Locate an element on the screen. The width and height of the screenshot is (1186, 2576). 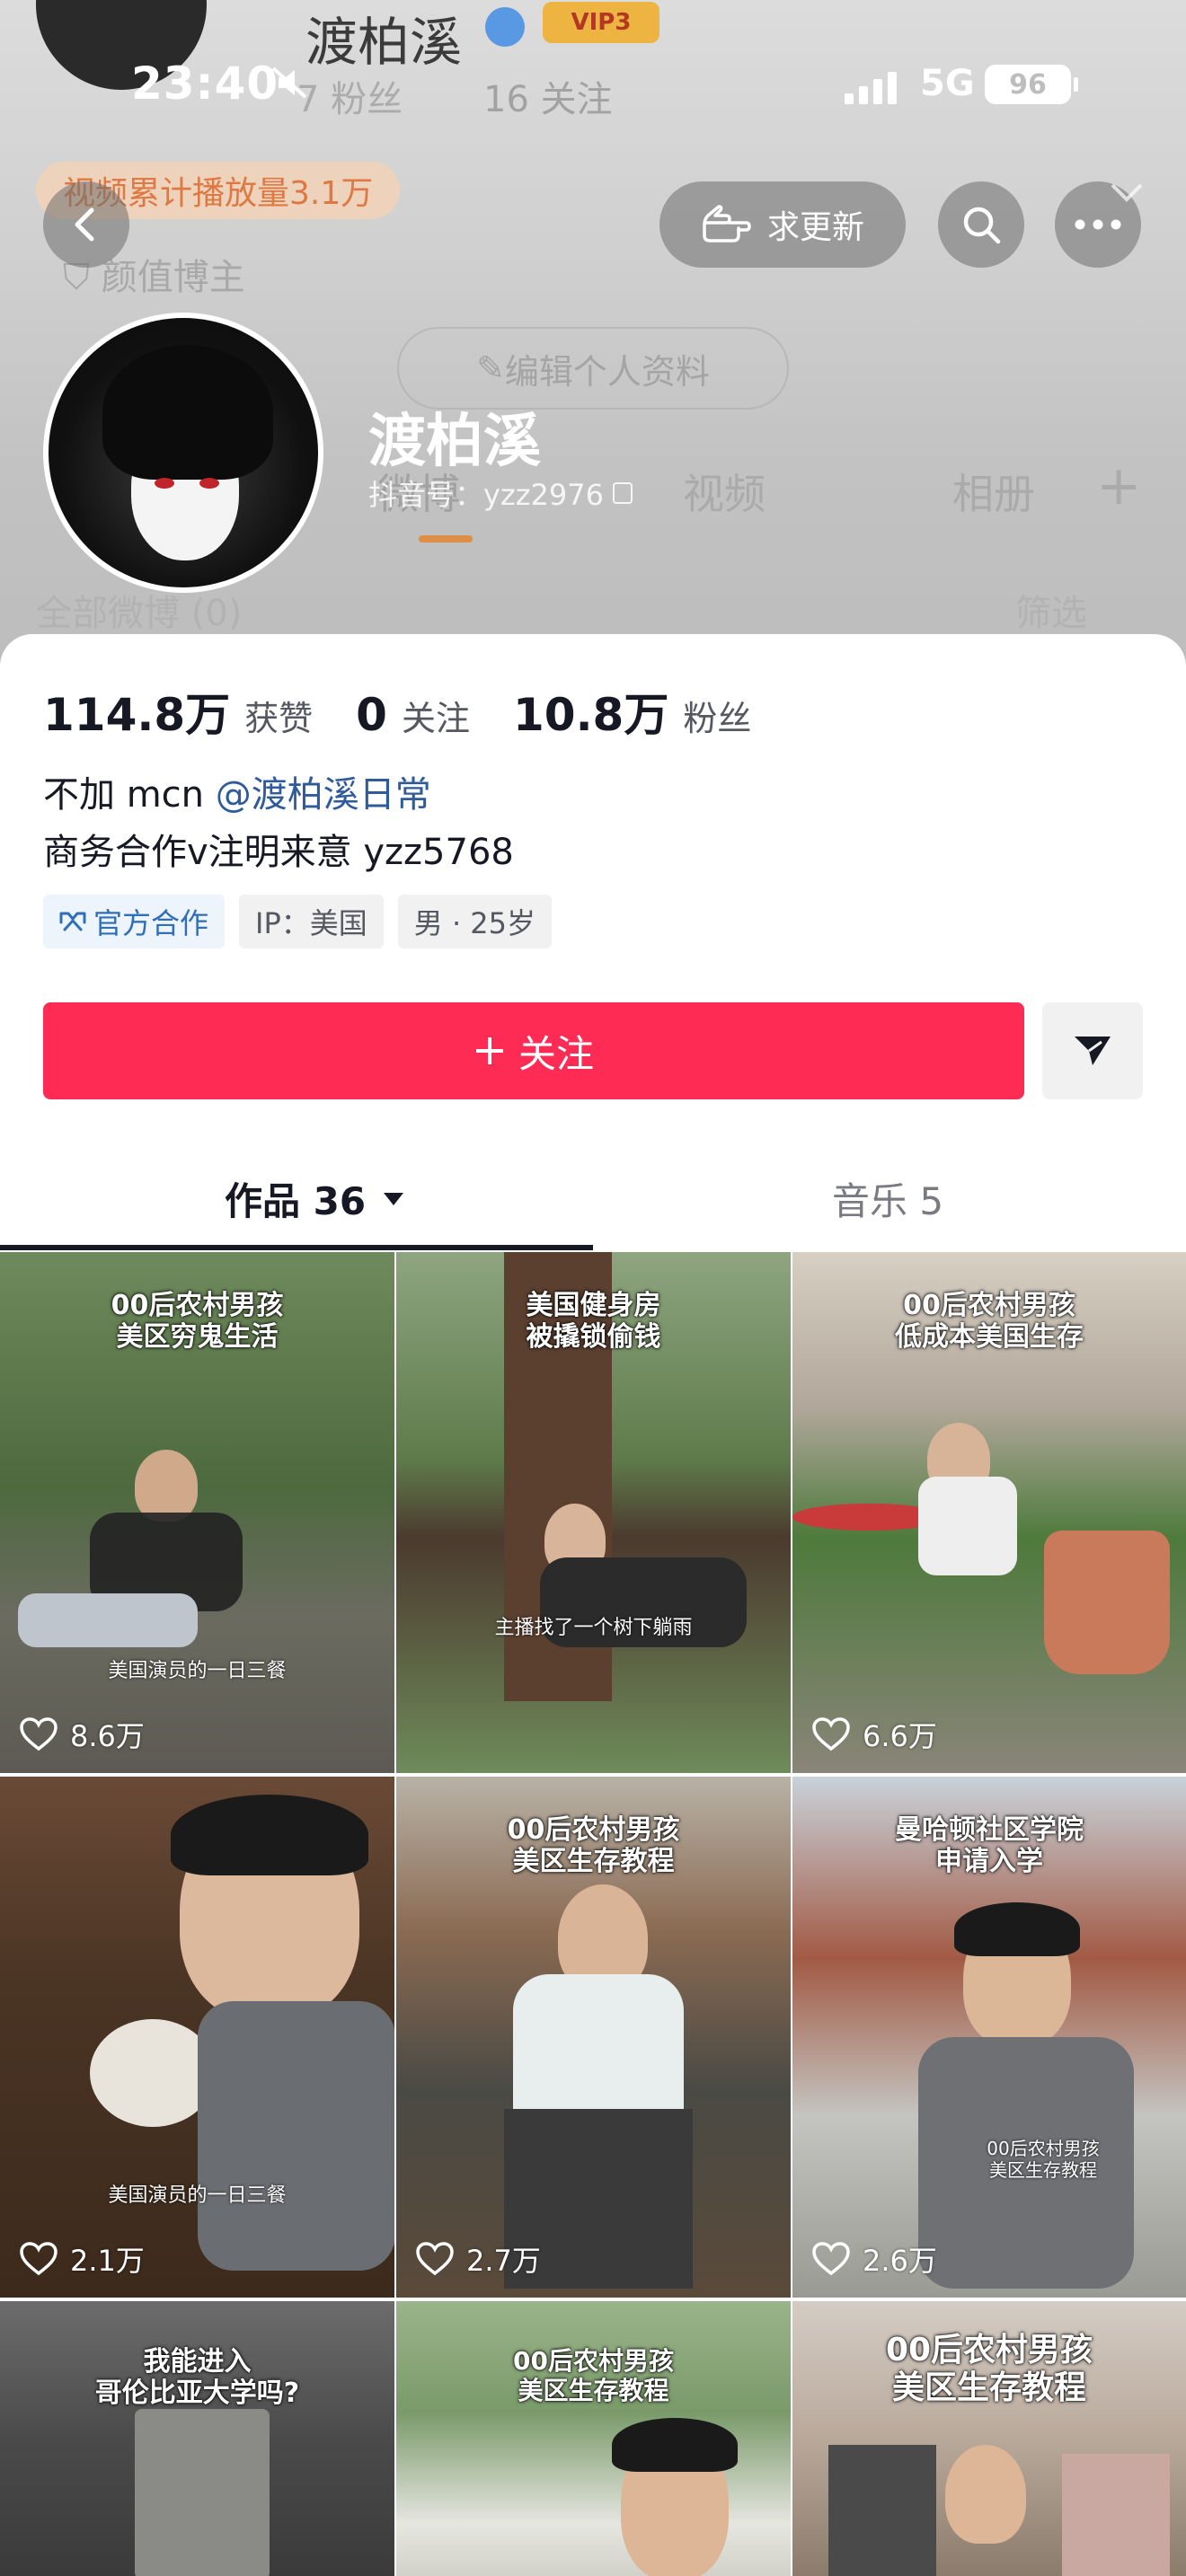
status-time: 23:40 is located at coordinates (205, 83).